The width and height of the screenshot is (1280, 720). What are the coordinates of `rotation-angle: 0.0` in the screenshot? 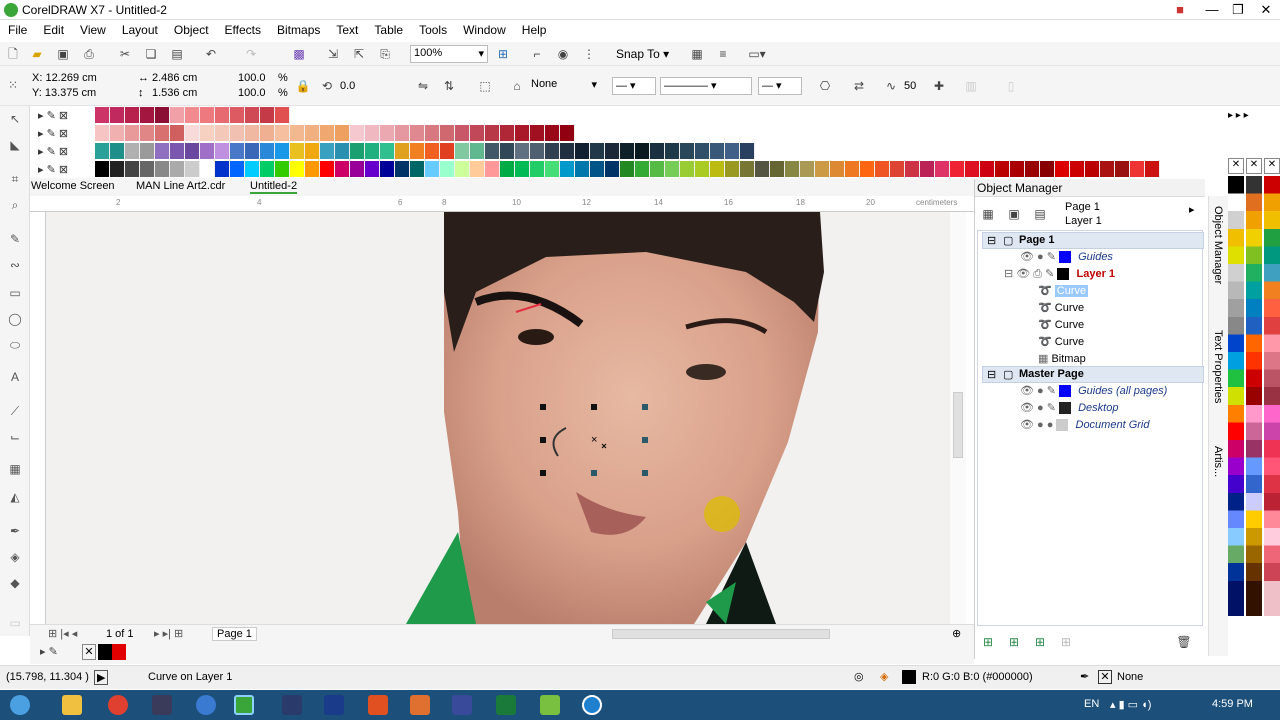 It's located at (347, 86).